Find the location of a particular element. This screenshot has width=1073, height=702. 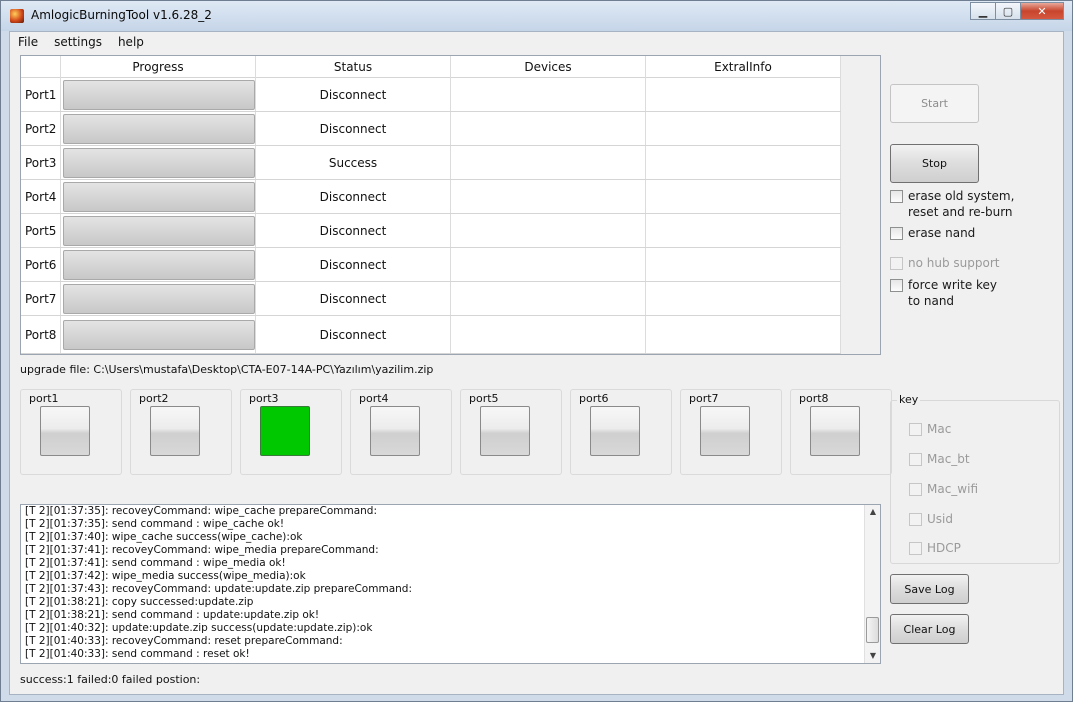

mac-bt-checkbox: Mac_bt is located at coordinates (939, 459).